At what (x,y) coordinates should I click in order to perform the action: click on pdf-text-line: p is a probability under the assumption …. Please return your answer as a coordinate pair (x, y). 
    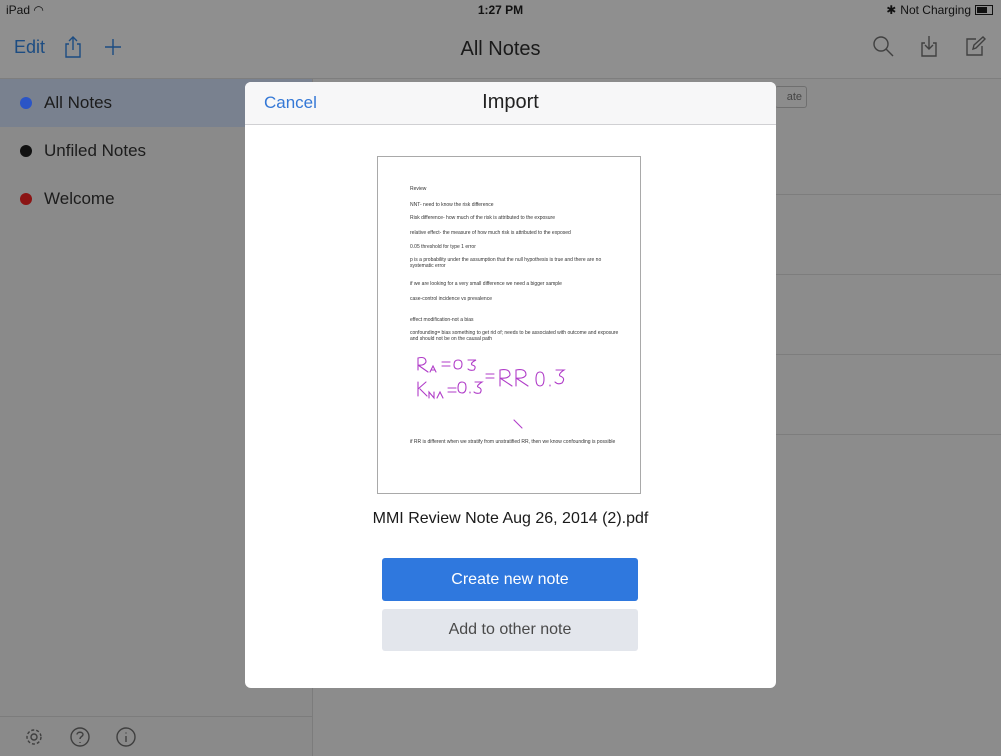
    Looking at the image, I should click on (506, 263).